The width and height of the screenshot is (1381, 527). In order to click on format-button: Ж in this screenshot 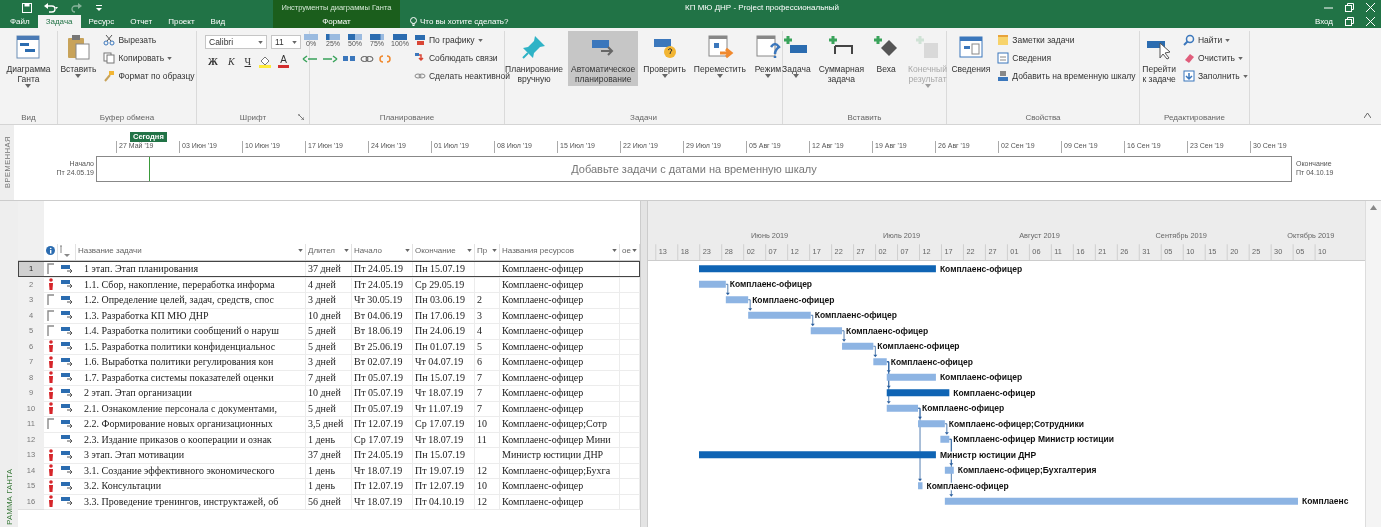, I will do `click(213, 61)`.